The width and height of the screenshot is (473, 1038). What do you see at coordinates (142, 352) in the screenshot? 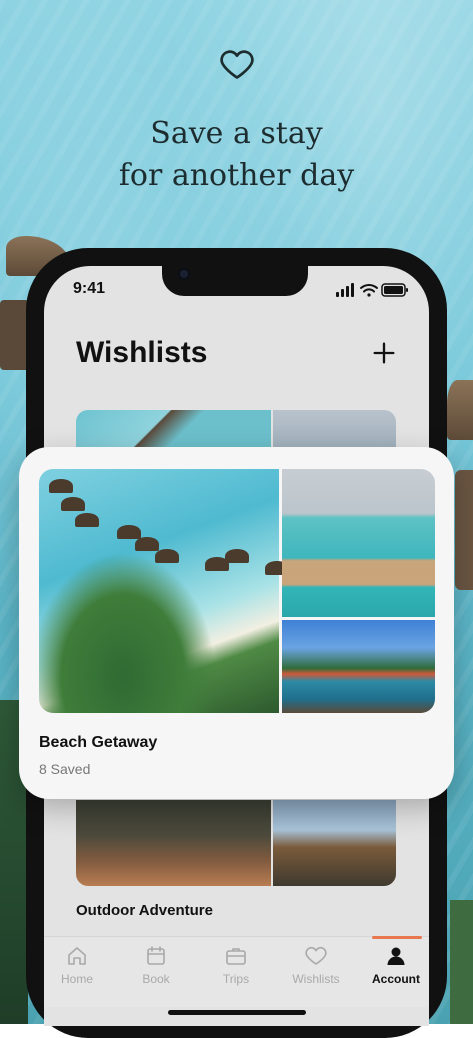
I see `page-title: Wishlists` at bounding box center [142, 352].